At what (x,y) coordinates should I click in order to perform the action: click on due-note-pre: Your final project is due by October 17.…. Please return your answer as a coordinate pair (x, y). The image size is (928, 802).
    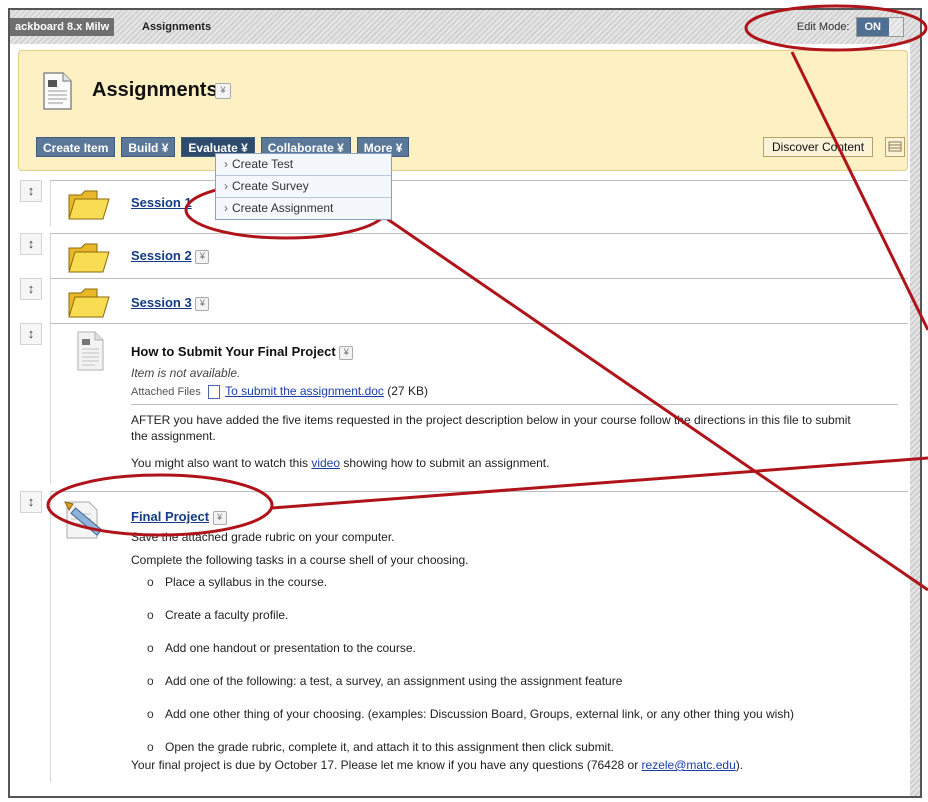
    Looking at the image, I should click on (386, 765).